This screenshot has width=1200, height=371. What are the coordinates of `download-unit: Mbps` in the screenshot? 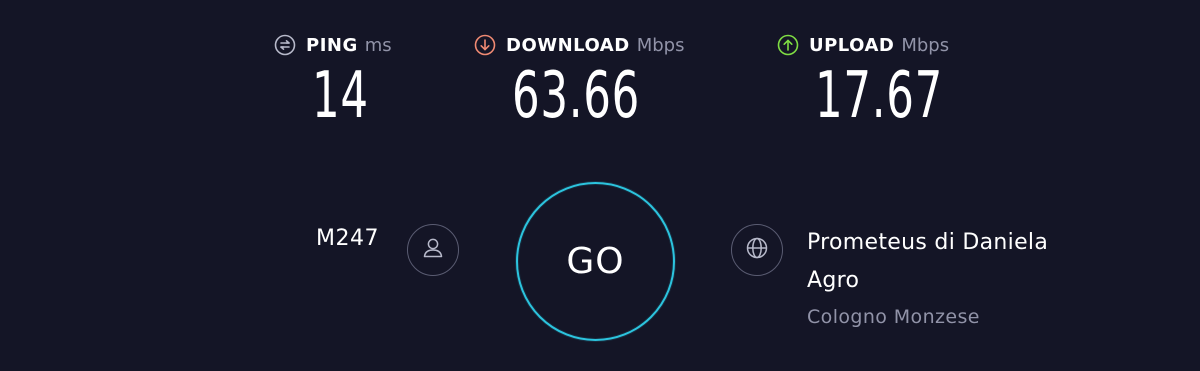 It's located at (660, 45).